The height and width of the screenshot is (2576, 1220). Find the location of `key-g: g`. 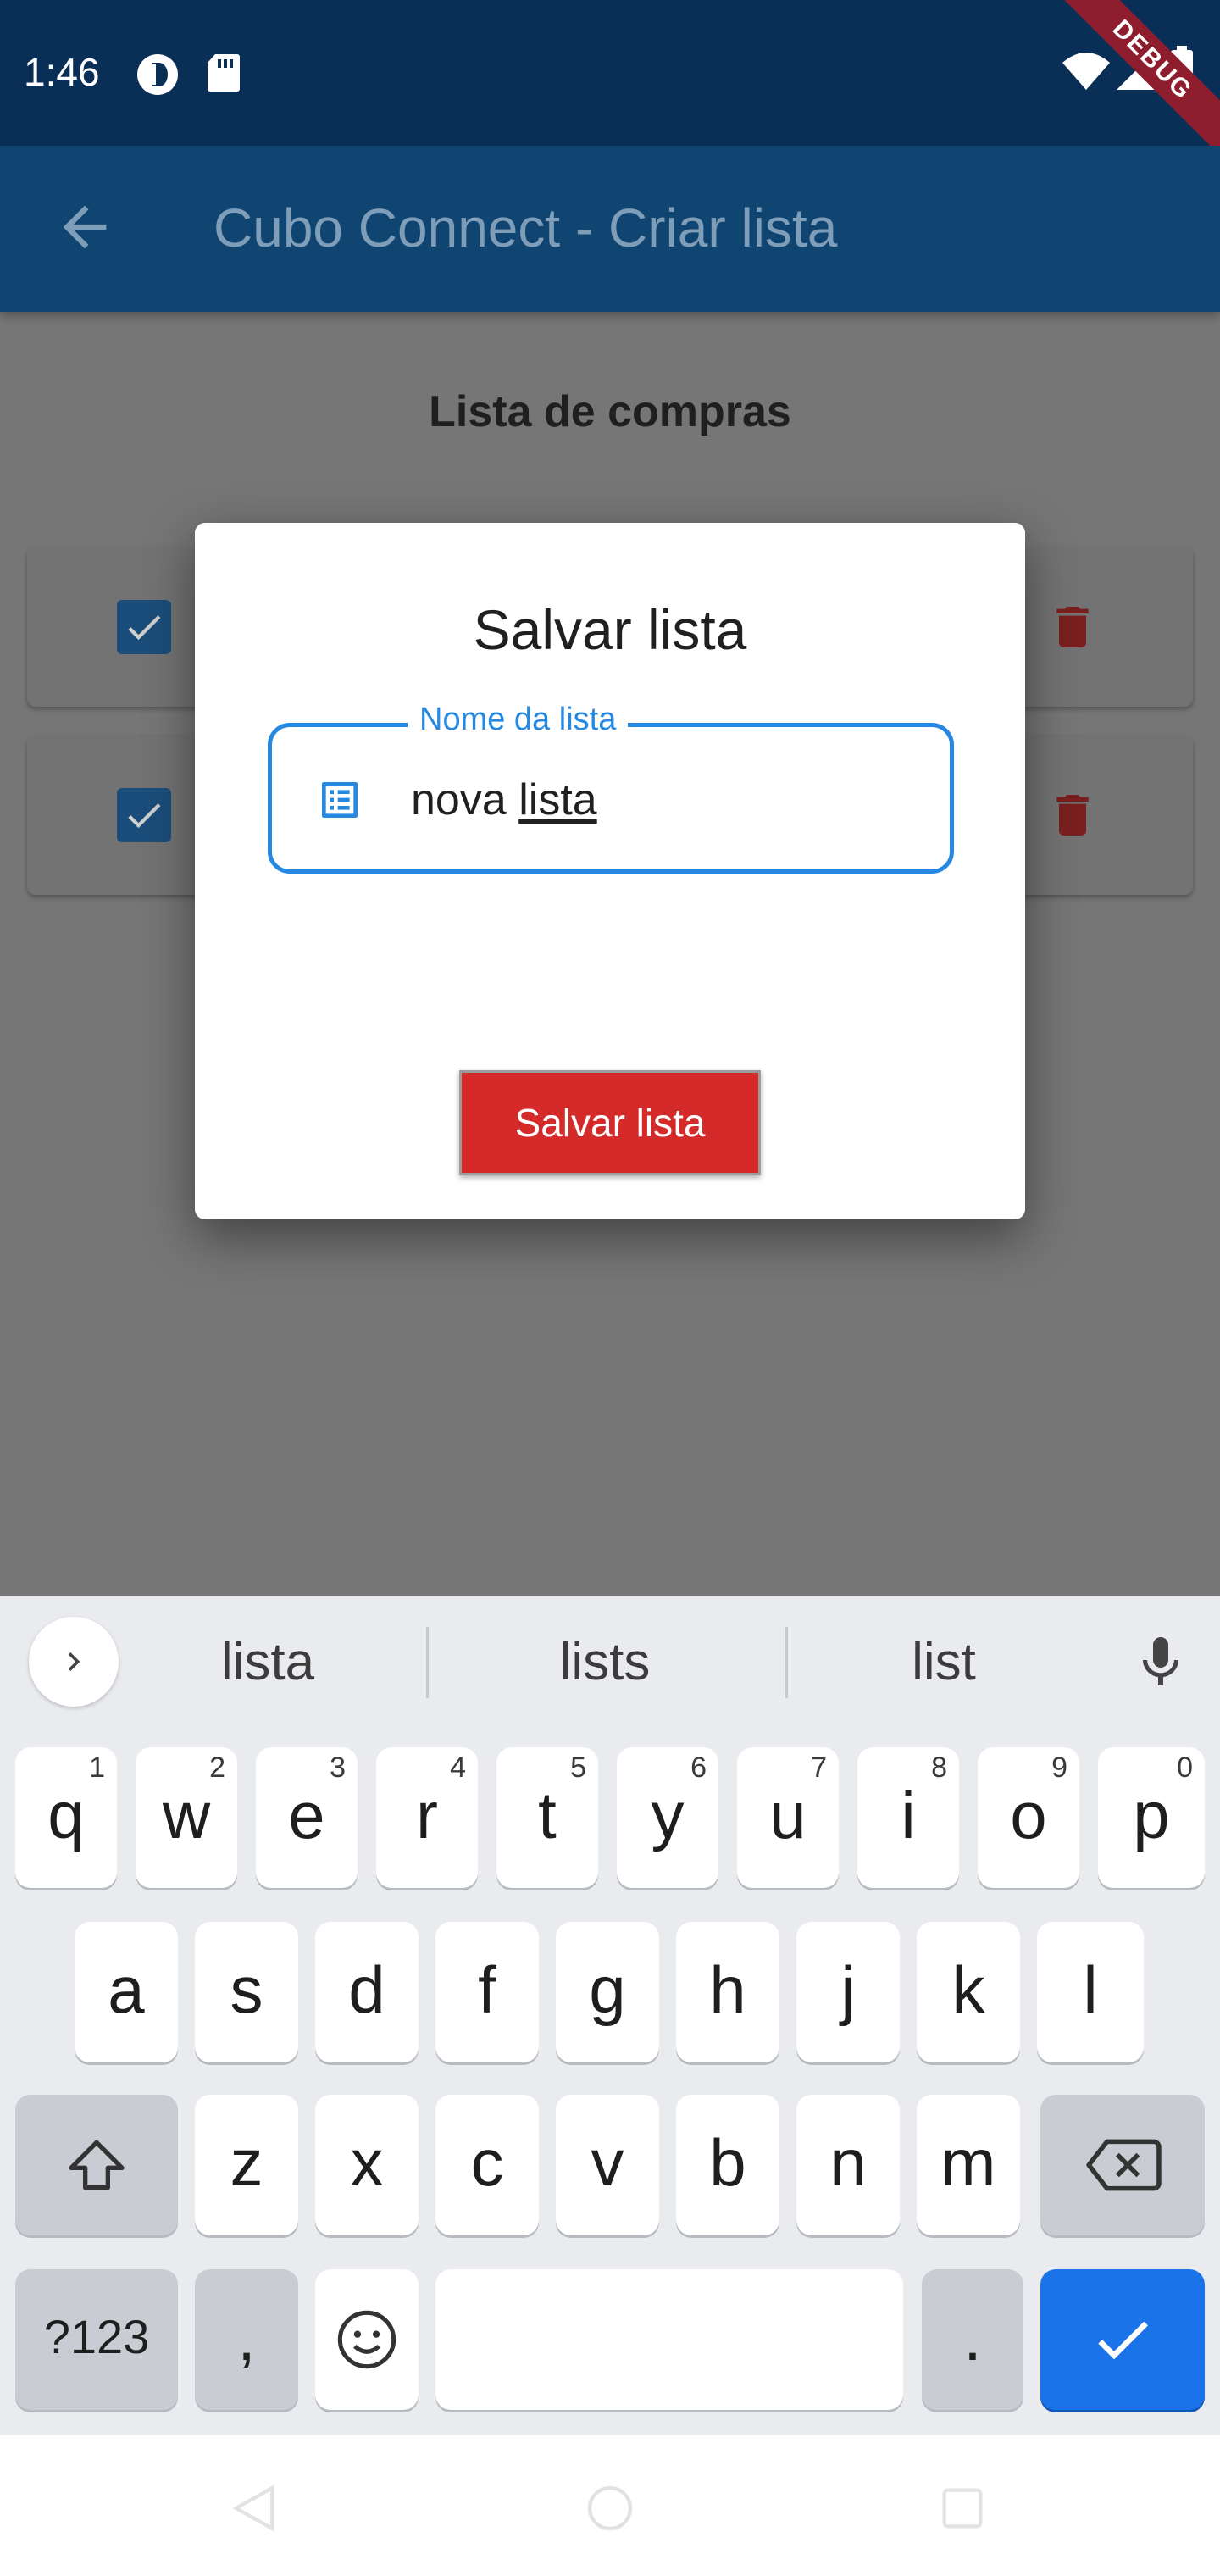

key-g: g is located at coordinates (607, 1992).